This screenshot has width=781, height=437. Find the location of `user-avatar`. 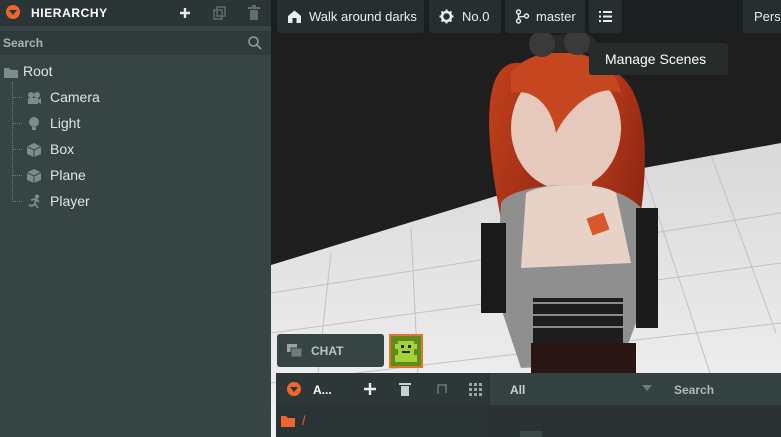

user-avatar is located at coordinates (406, 351).